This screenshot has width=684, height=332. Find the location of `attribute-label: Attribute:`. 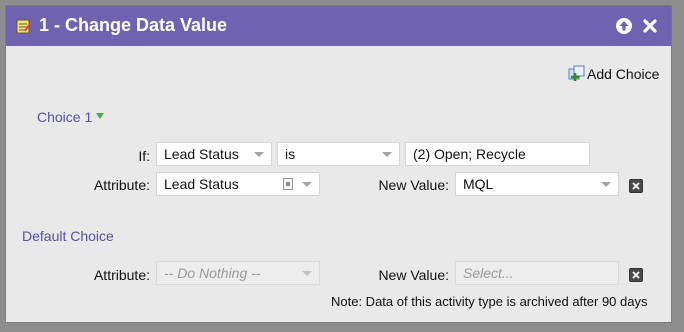

attribute-label: Attribute: is located at coordinates (121, 185).